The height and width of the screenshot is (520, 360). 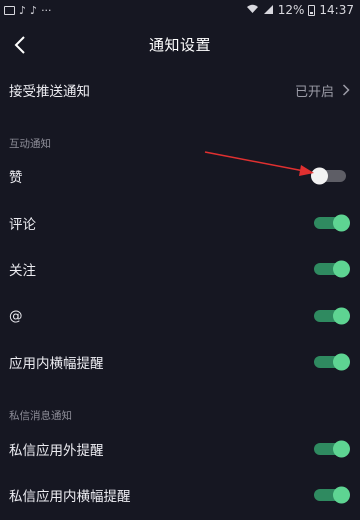 I want to click on section-dm-header: 私信消息通知, so click(x=40, y=416).